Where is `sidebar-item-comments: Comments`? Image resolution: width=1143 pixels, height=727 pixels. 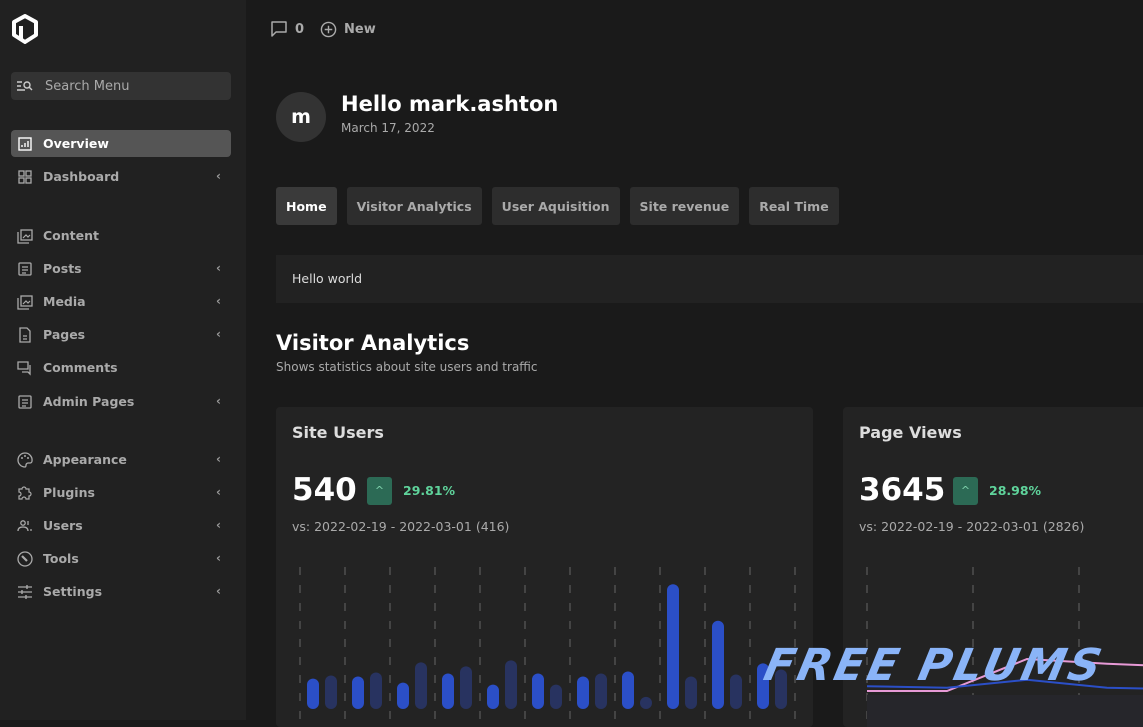
sidebar-item-comments: Comments is located at coordinates (121, 367).